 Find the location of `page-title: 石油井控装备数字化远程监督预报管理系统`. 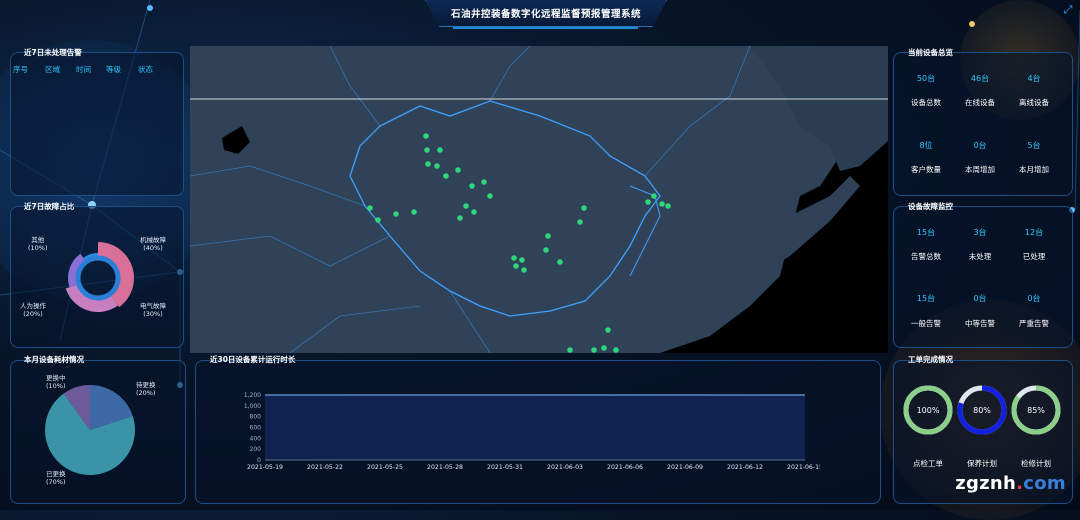

page-title: 石油井控装备数字化远程监督预报管理系统 is located at coordinates (545, 14).